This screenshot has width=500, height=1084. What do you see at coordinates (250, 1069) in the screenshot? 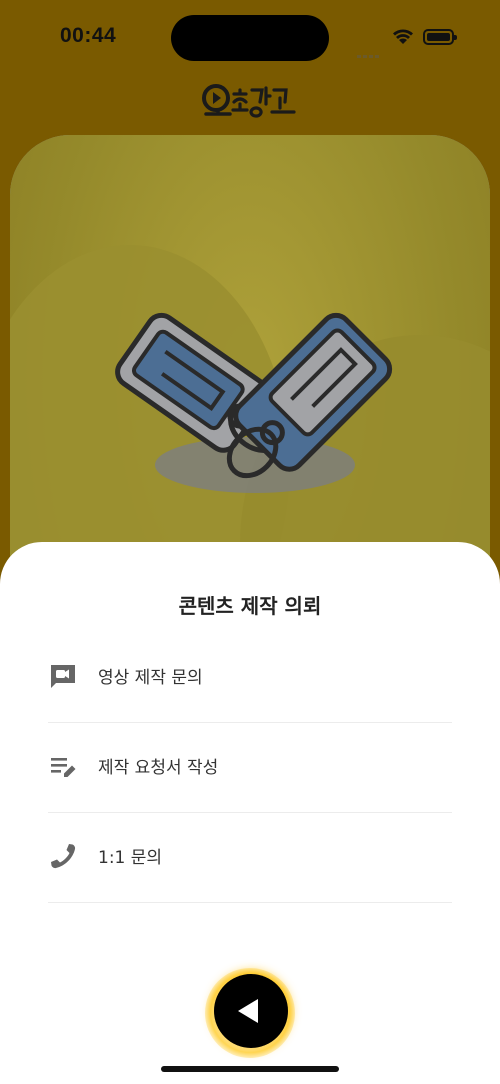
I see `home-indicator` at bounding box center [250, 1069].